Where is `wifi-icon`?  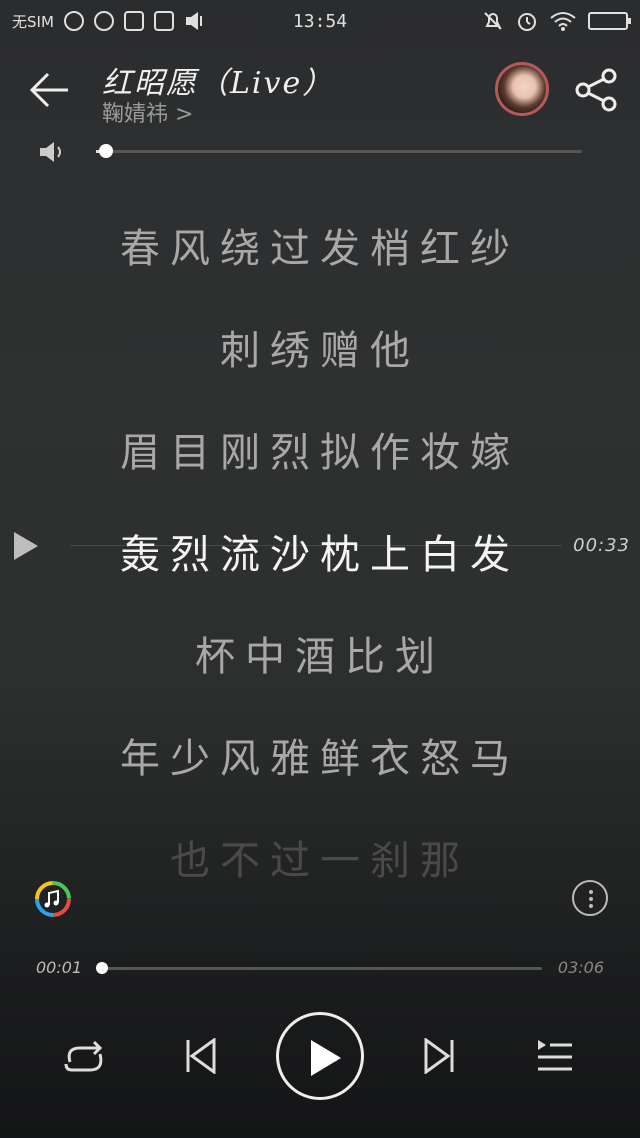 wifi-icon is located at coordinates (563, 21).